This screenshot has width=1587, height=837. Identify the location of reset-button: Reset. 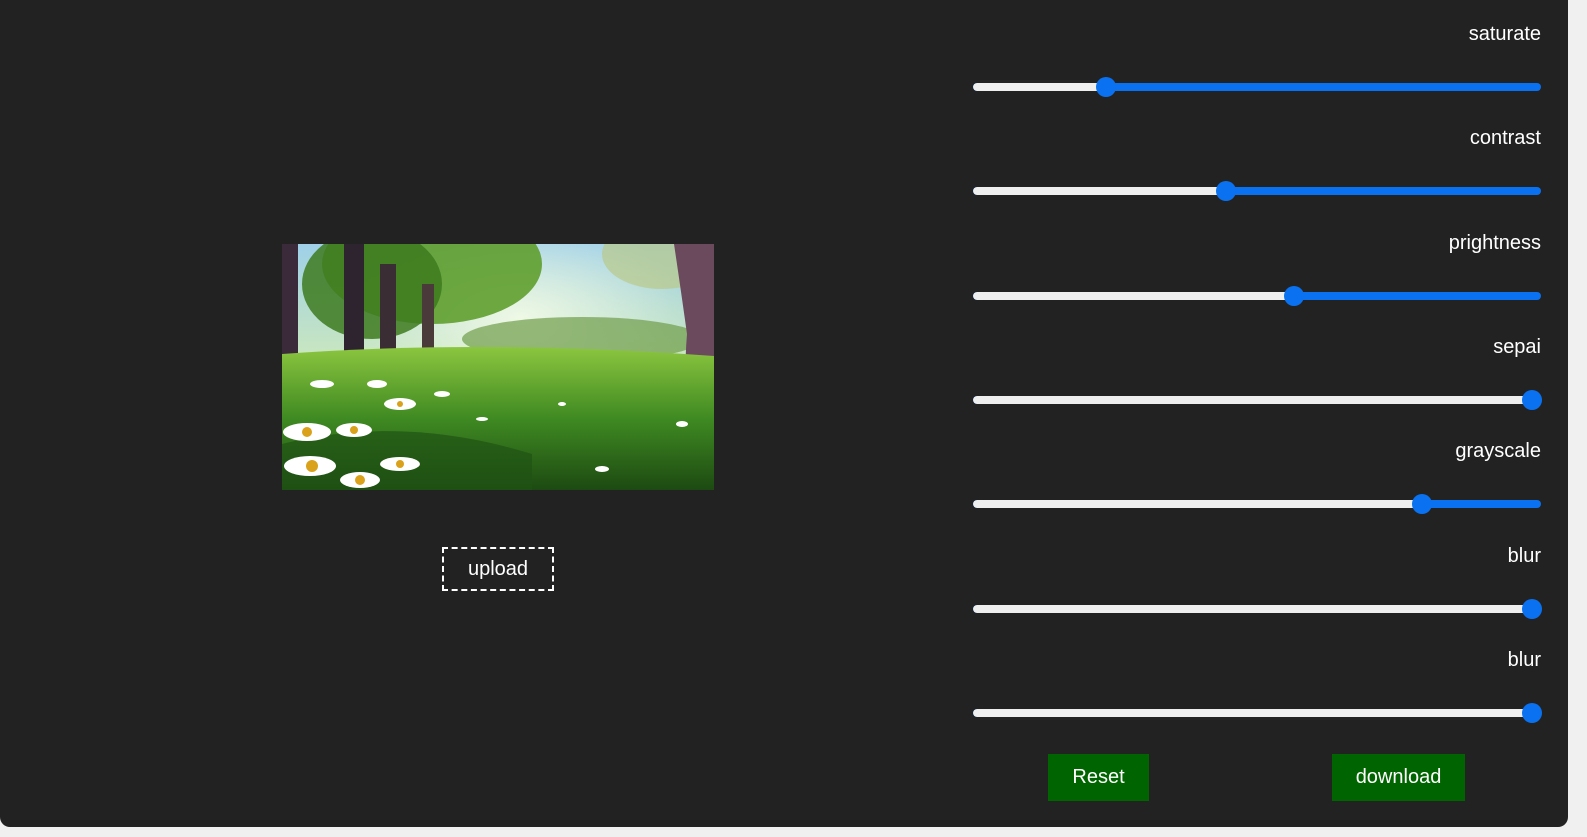
(1098, 777).